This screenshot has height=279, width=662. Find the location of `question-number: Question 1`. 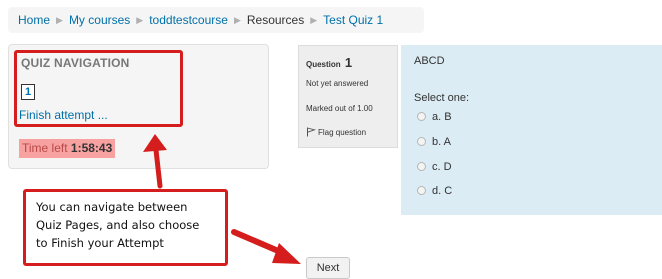

question-number: Question 1 is located at coordinates (329, 62).